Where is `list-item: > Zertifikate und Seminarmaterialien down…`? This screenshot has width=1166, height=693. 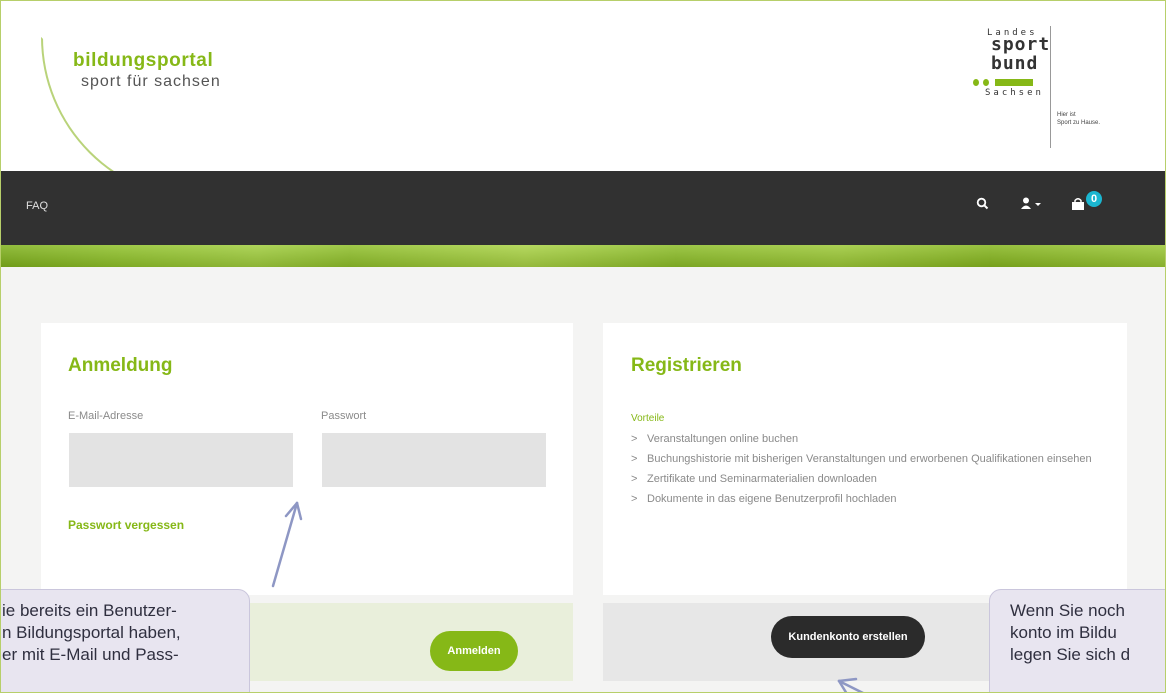
list-item: > Zertifikate und Seminarmaterialien down… is located at coordinates (871, 479).